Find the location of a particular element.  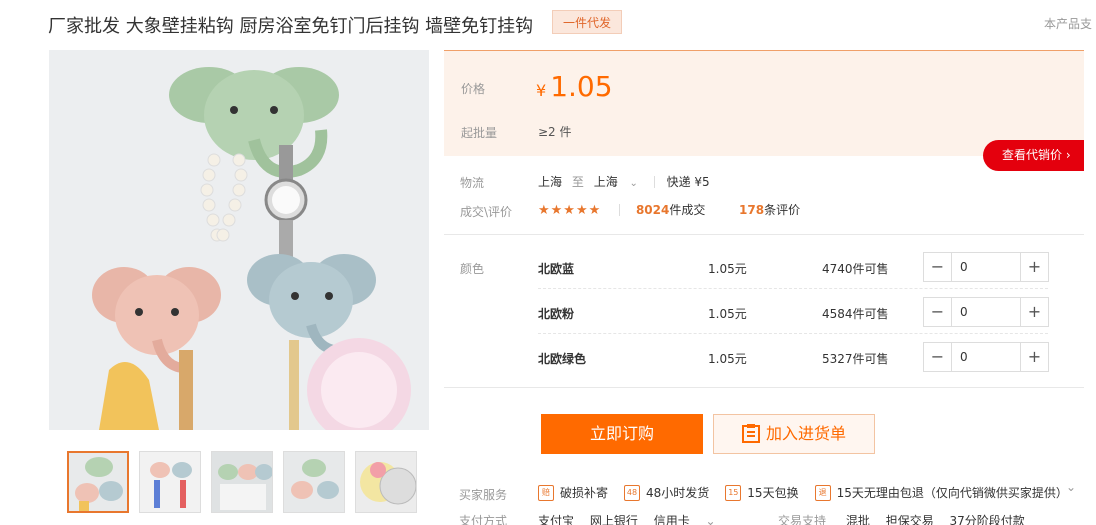

trade-mixed: 混批 is located at coordinates (857, 519).